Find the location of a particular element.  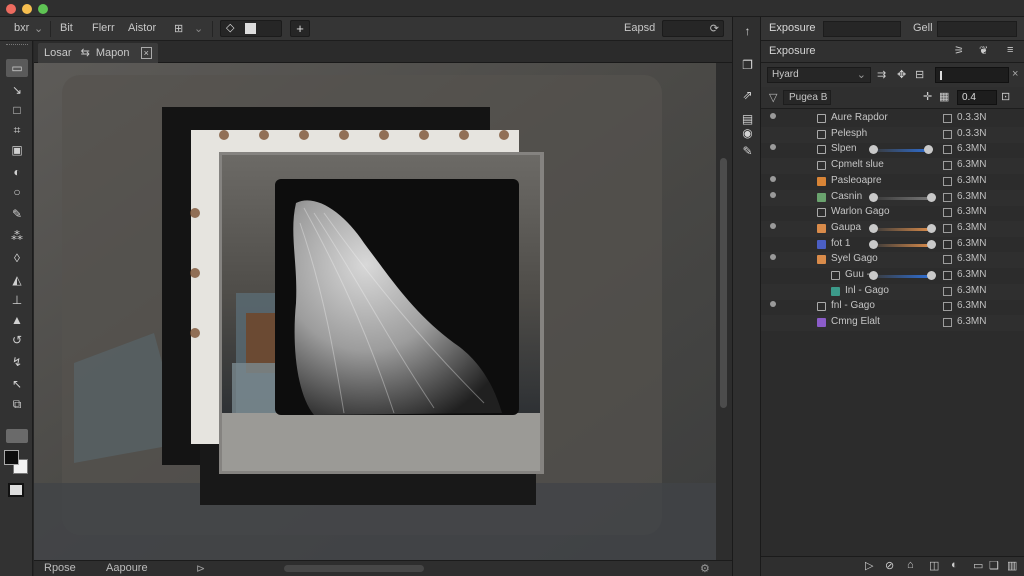

artboard-icon: ⊟ is located at coordinates (919, 74).